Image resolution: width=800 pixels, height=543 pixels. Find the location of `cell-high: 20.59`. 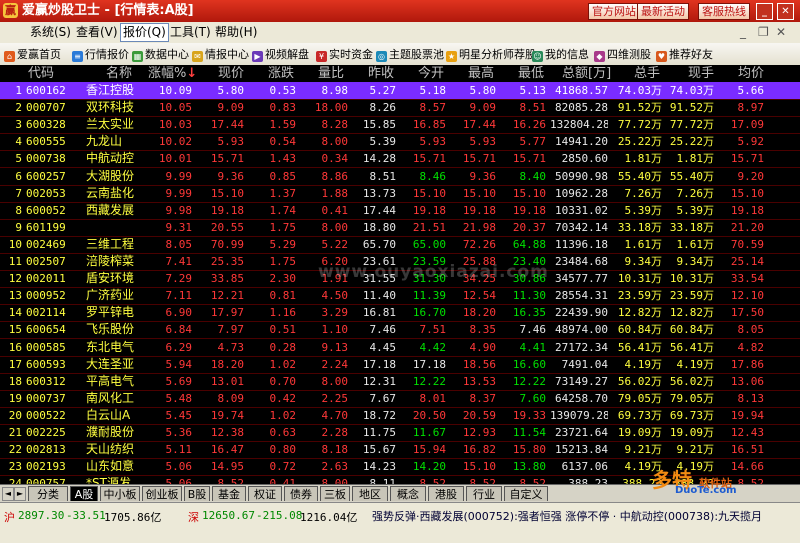

cell-high: 20.59 is located at coordinates (479, 415).